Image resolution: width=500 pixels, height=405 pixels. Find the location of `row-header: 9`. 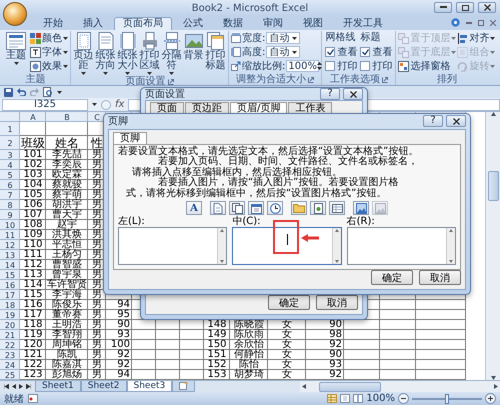

row-header: 9 is located at coordinates (10, 215).